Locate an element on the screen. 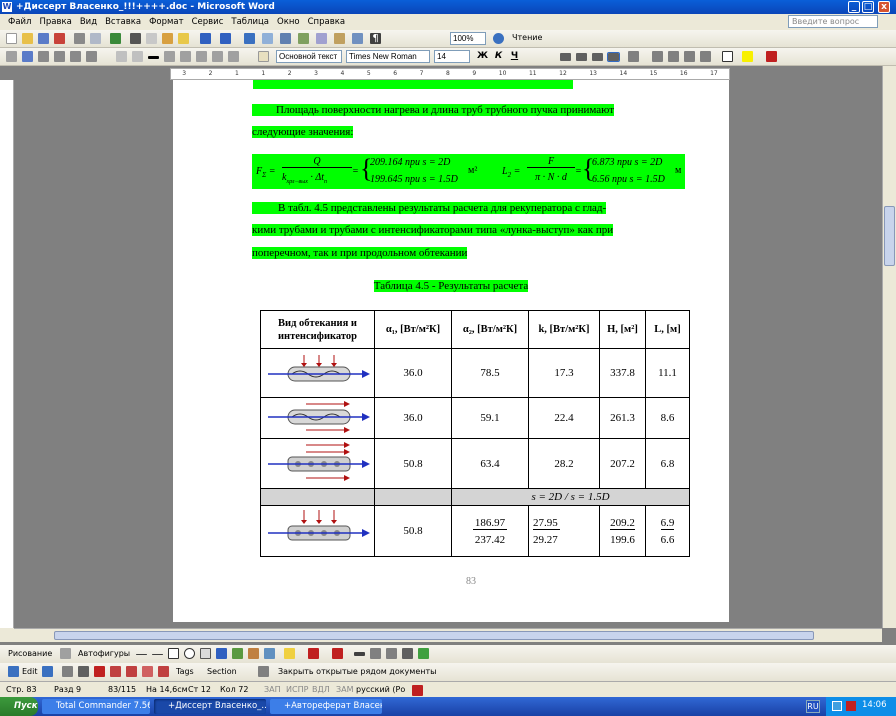 This screenshot has width=896, height=716. draw-font-color-icon is located at coordinates (337, 653).